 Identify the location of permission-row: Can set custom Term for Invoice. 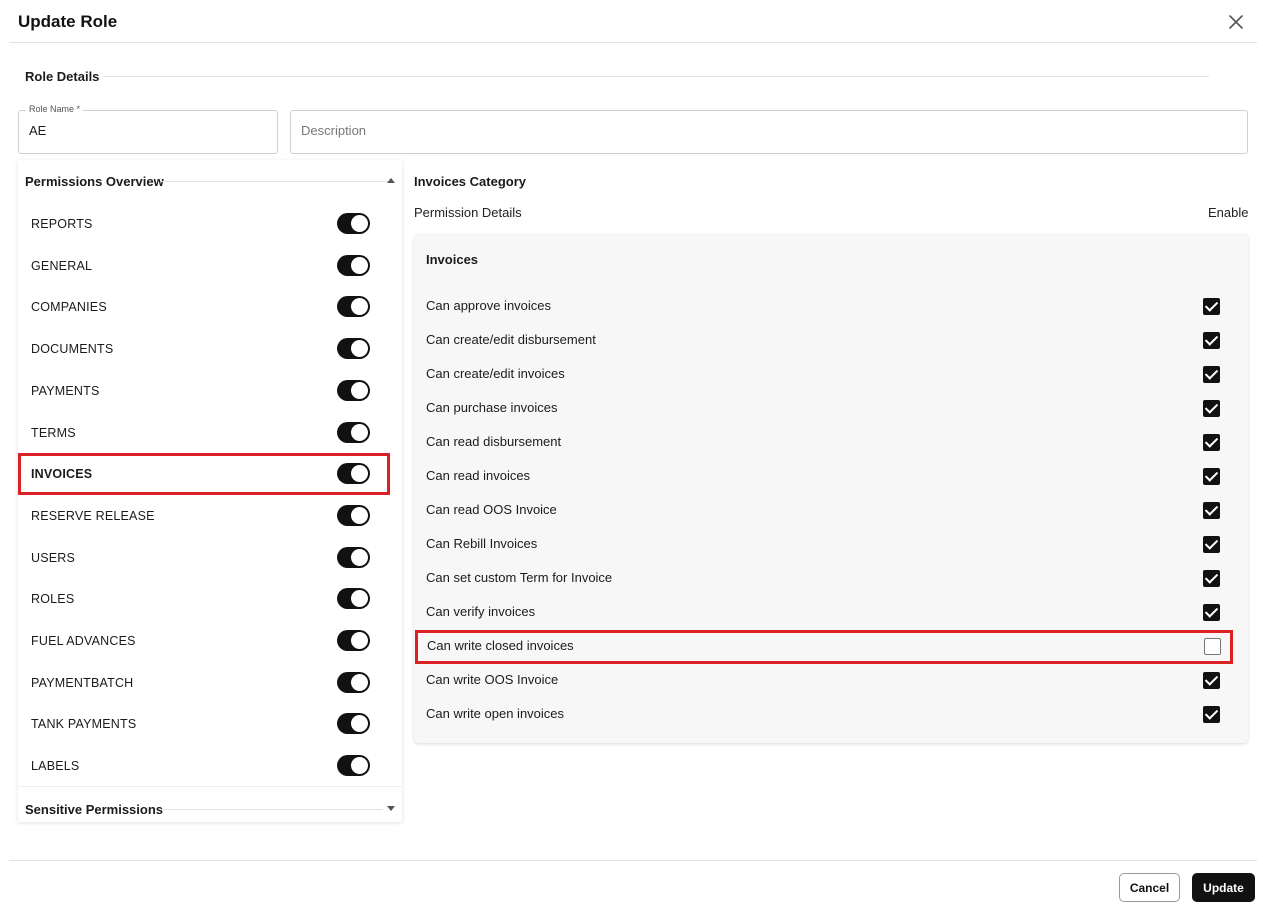
(823, 579).